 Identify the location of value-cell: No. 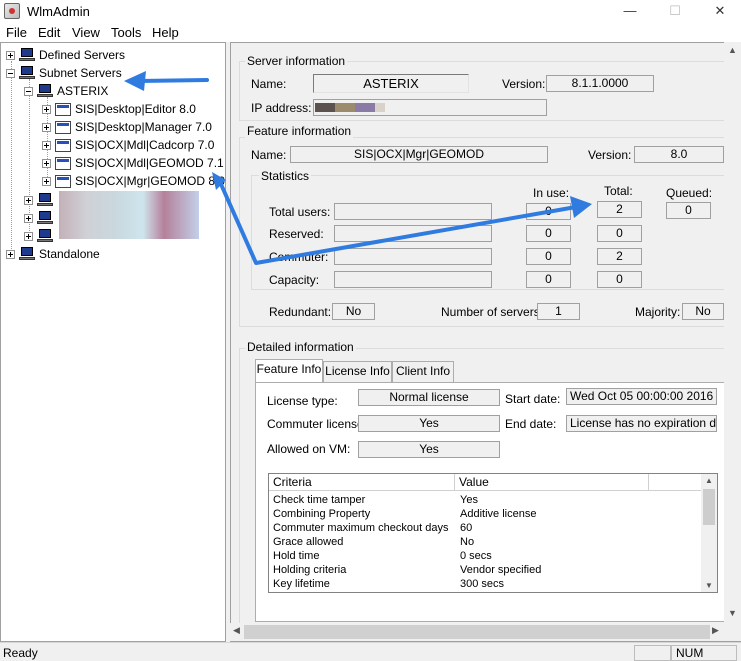
(467, 542).